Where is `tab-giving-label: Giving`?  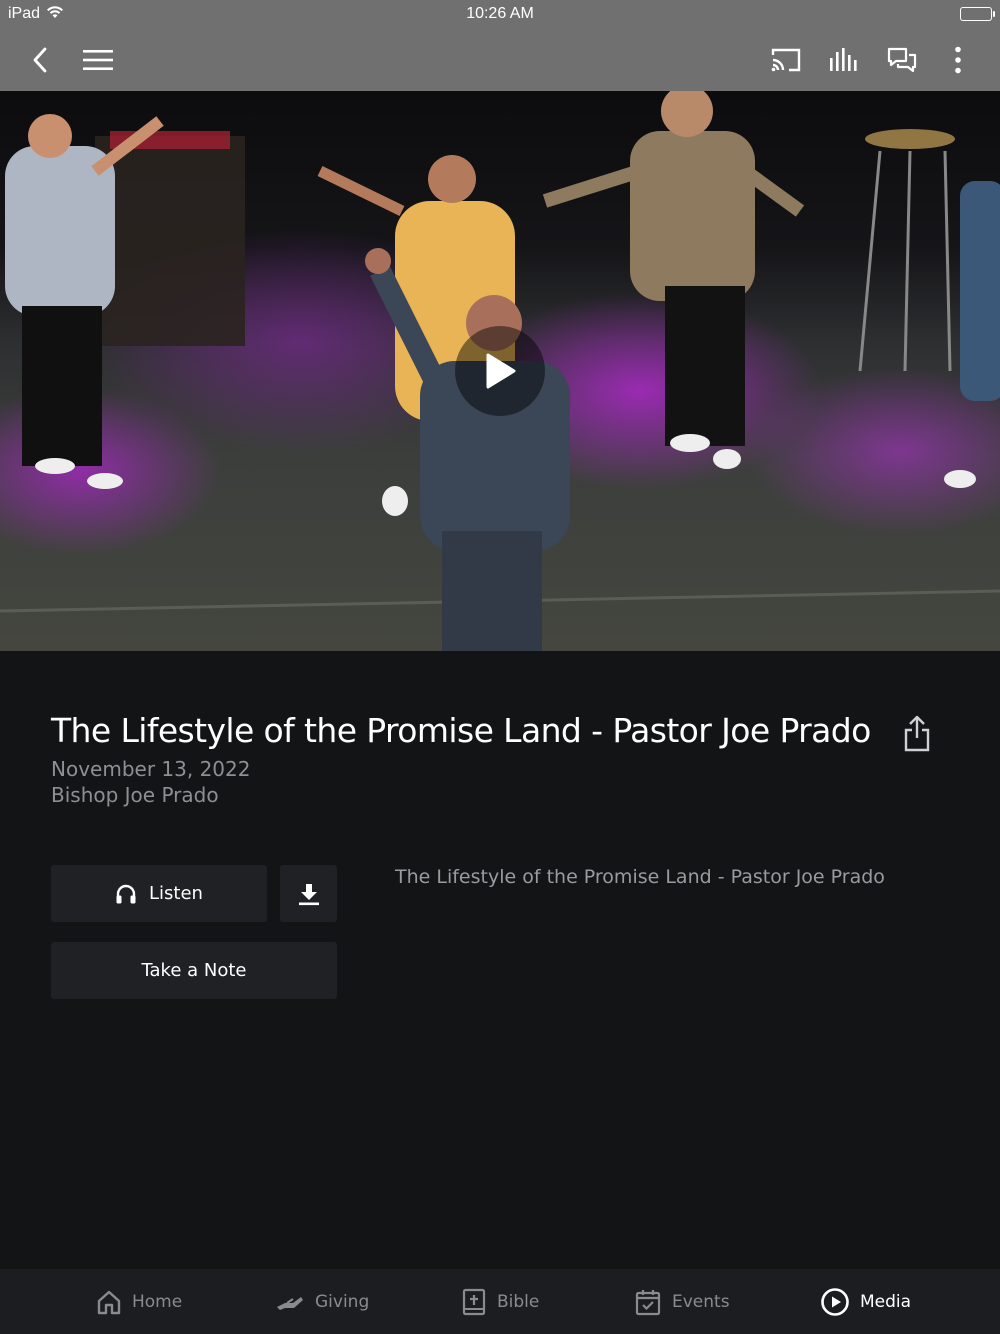
tab-giving-label: Giving is located at coordinates (342, 1301).